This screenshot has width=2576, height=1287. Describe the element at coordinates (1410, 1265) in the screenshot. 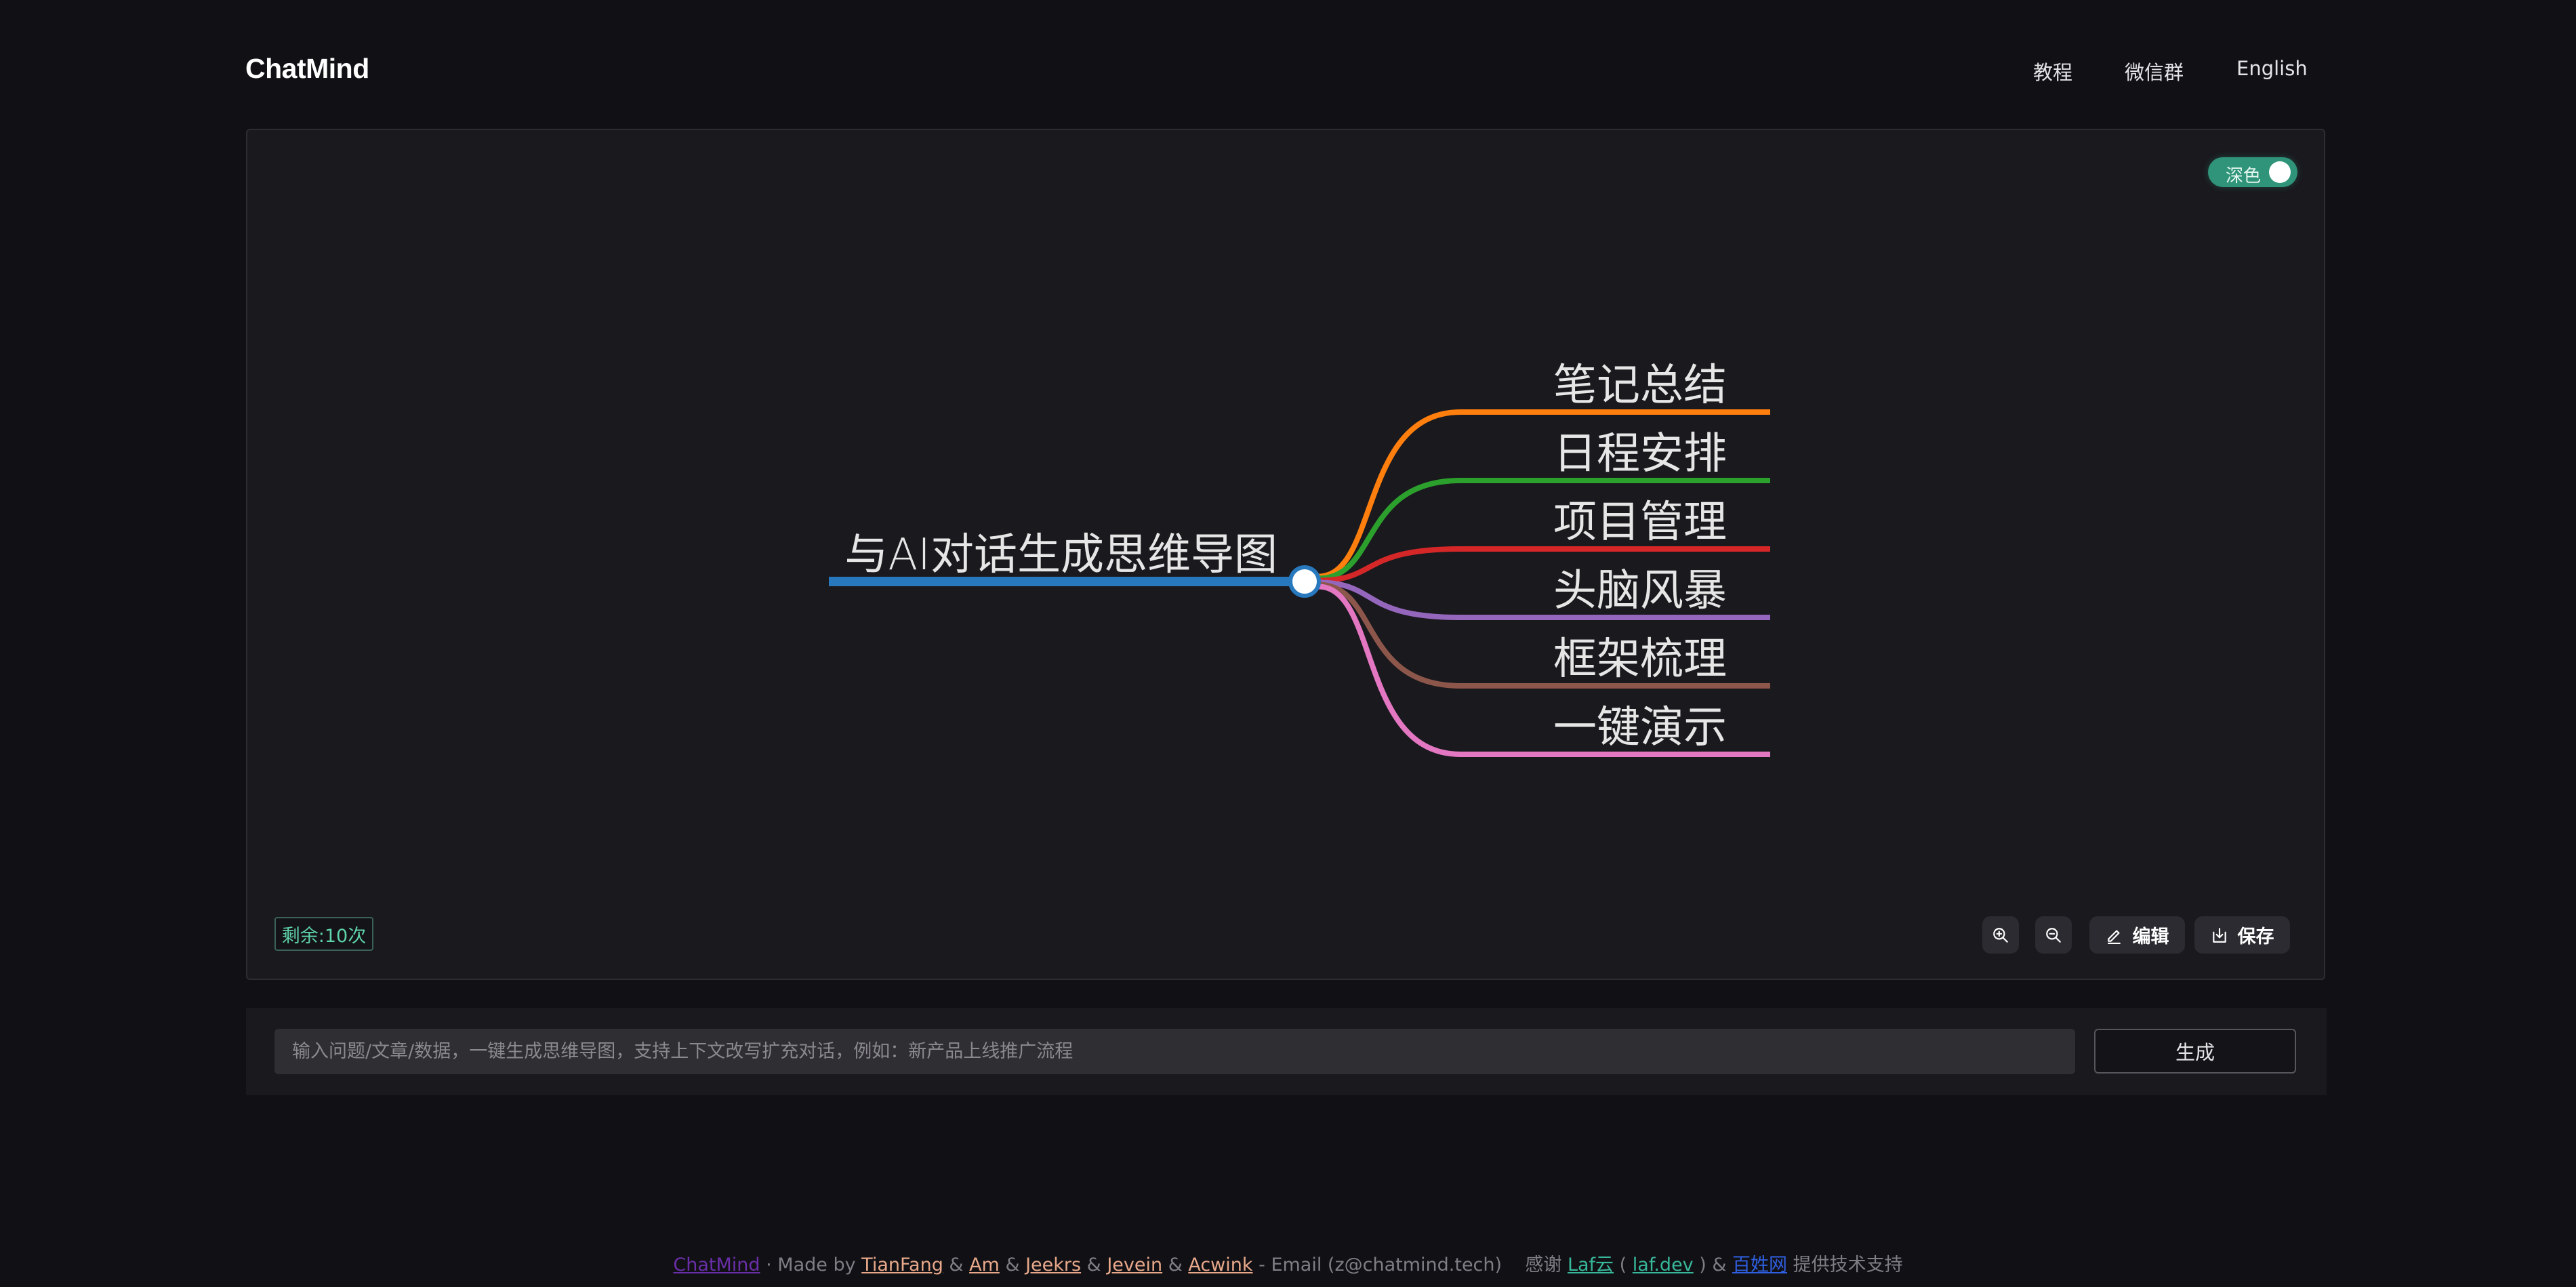

I see `footer-email: - Email (z@chatmind.tech) 感谢` at that location.